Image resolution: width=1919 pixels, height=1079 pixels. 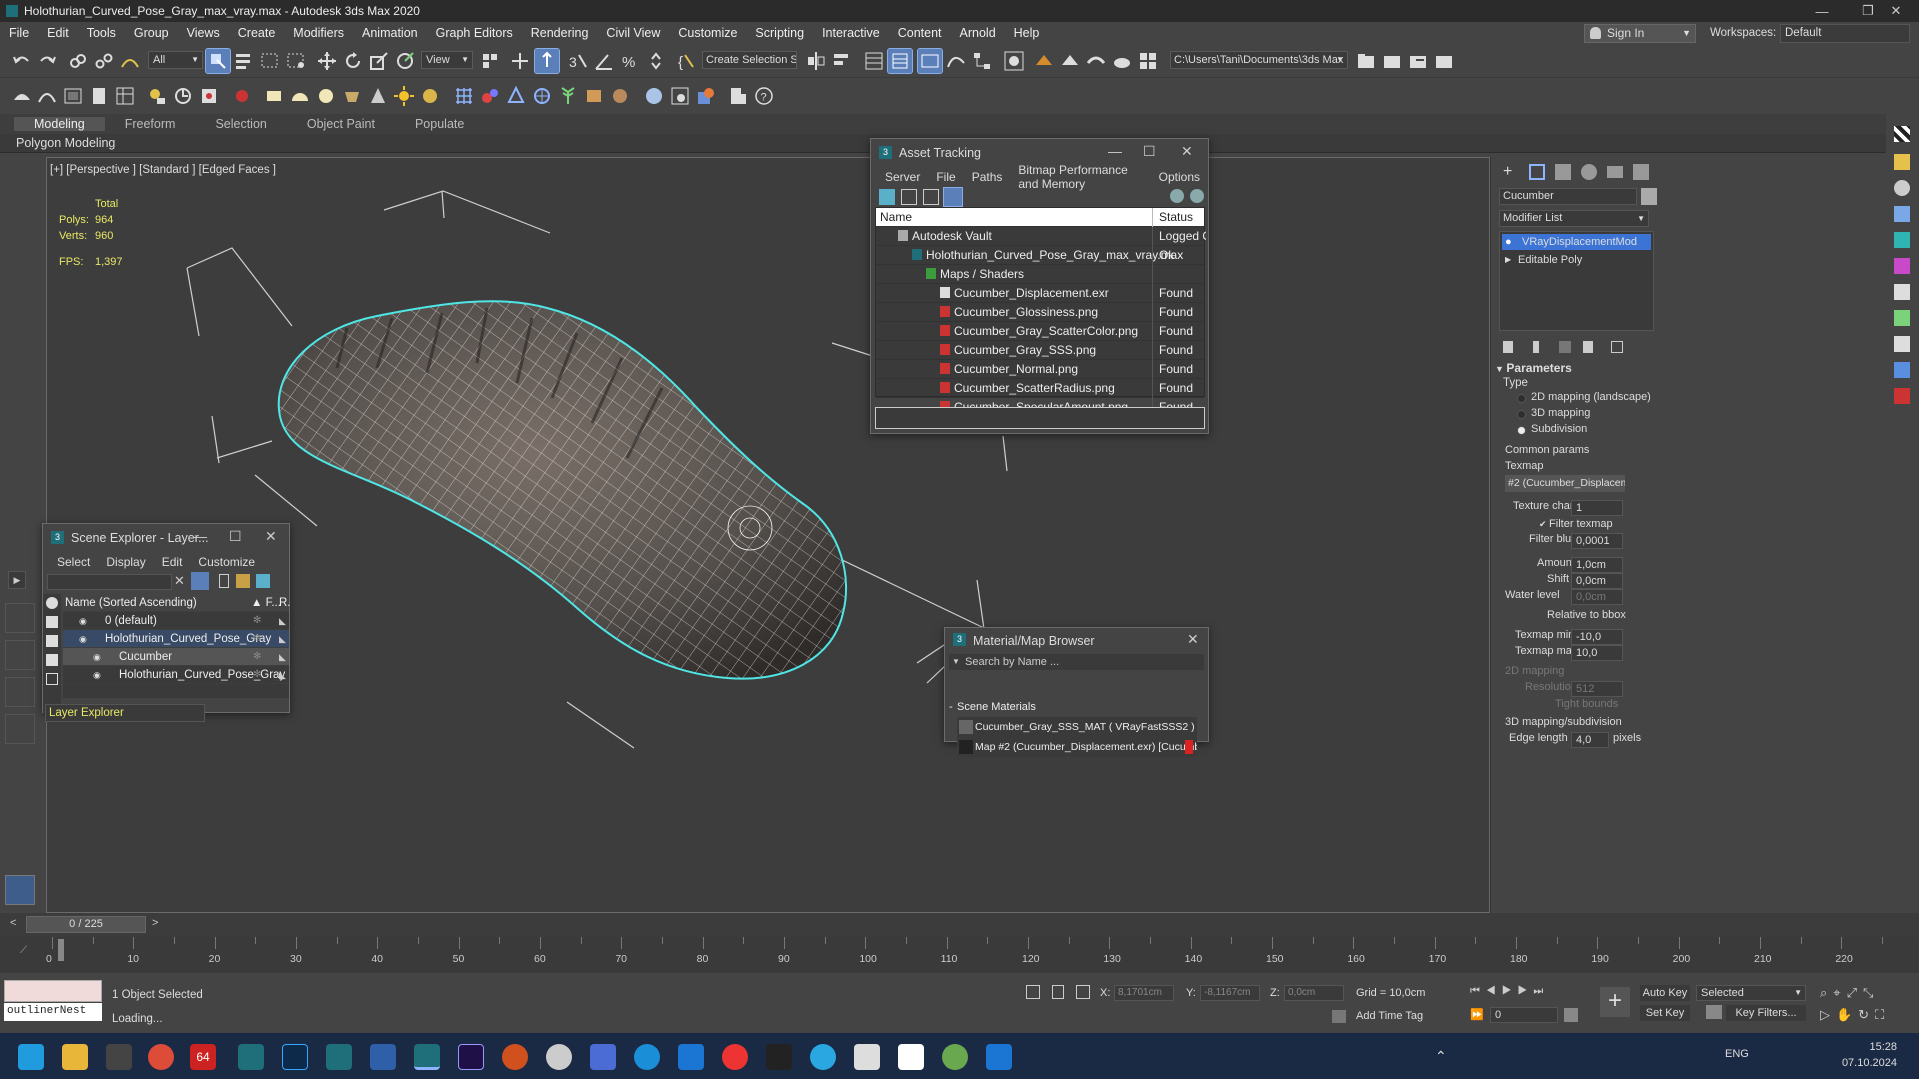 What do you see at coordinates (176, 639) in the screenshot?
I see `scene-tree-row: ◉ Holothurian_Curved_Pose_Gray ✻ ◣` at bounding box center [176, 639].